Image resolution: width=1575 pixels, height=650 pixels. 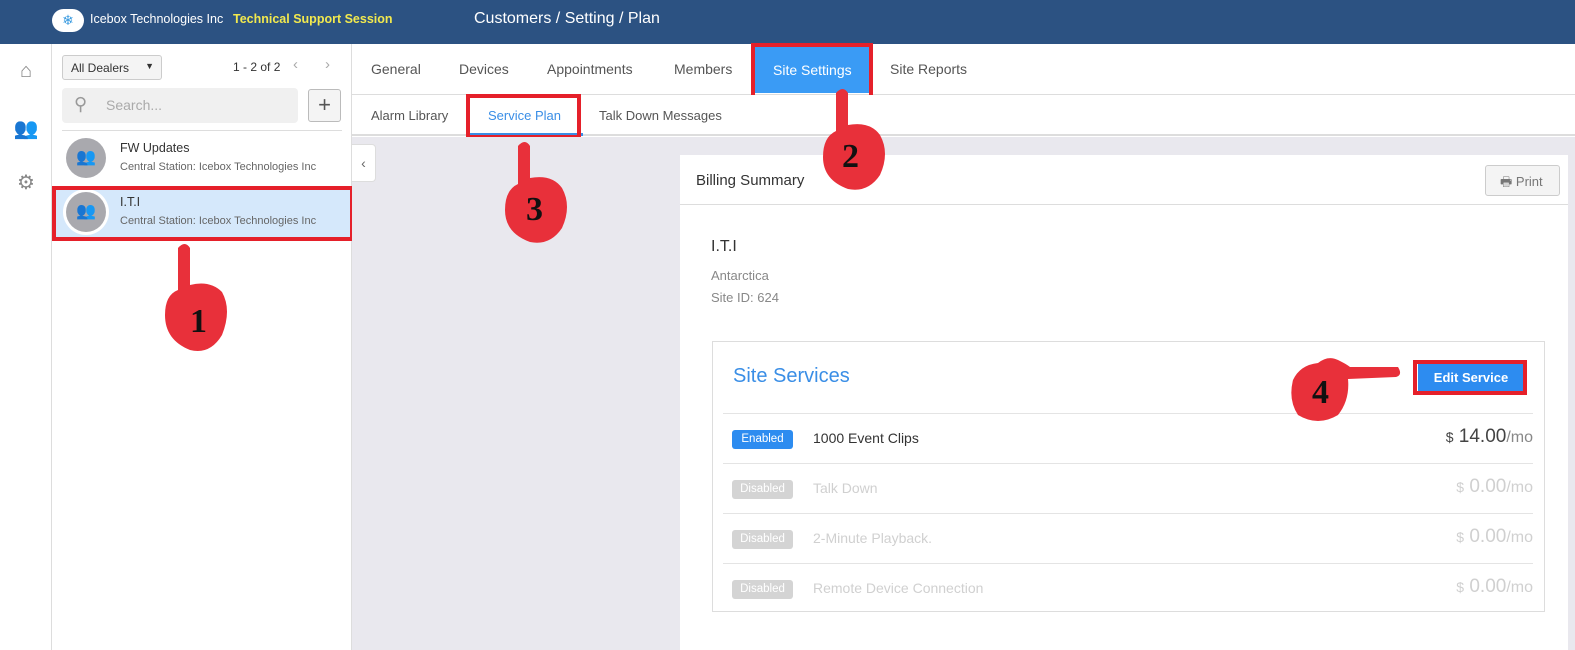 What do you see at coordinates (1489, 436) in the screenshot?
I see `service-price: $ 14.00/mo` at bounding box center [1489, 436].